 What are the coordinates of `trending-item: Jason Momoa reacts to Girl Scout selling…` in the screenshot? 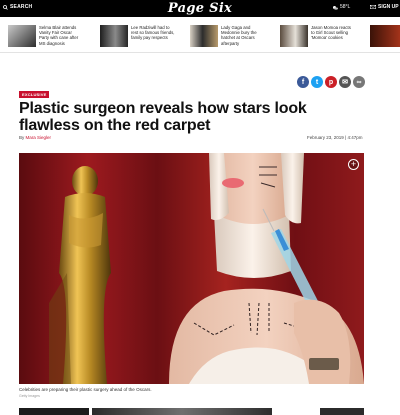 It's located at (317, 38).